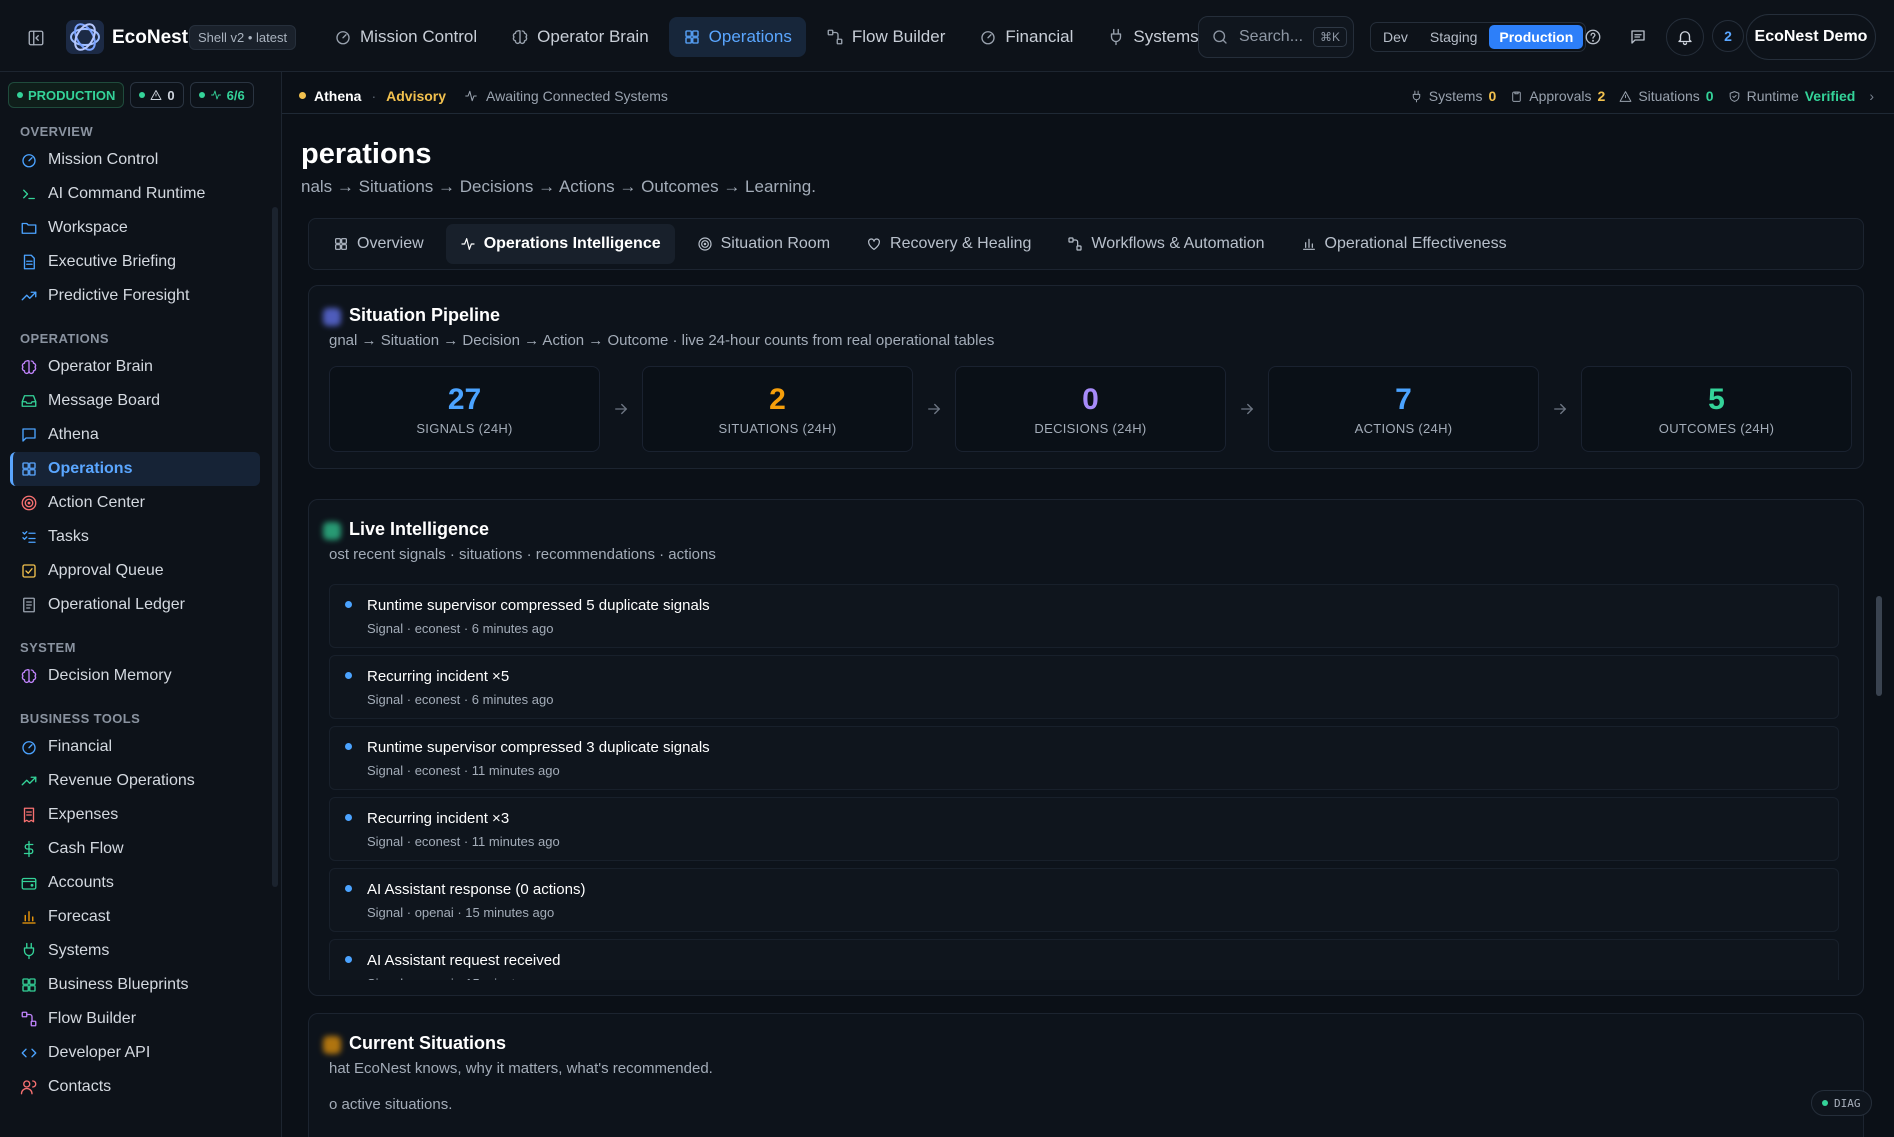 Image resolution: width=1894 pixels, height=1137 pixels. I want to click on sidebar-item-action-center: Action Center, so click(135, 503).